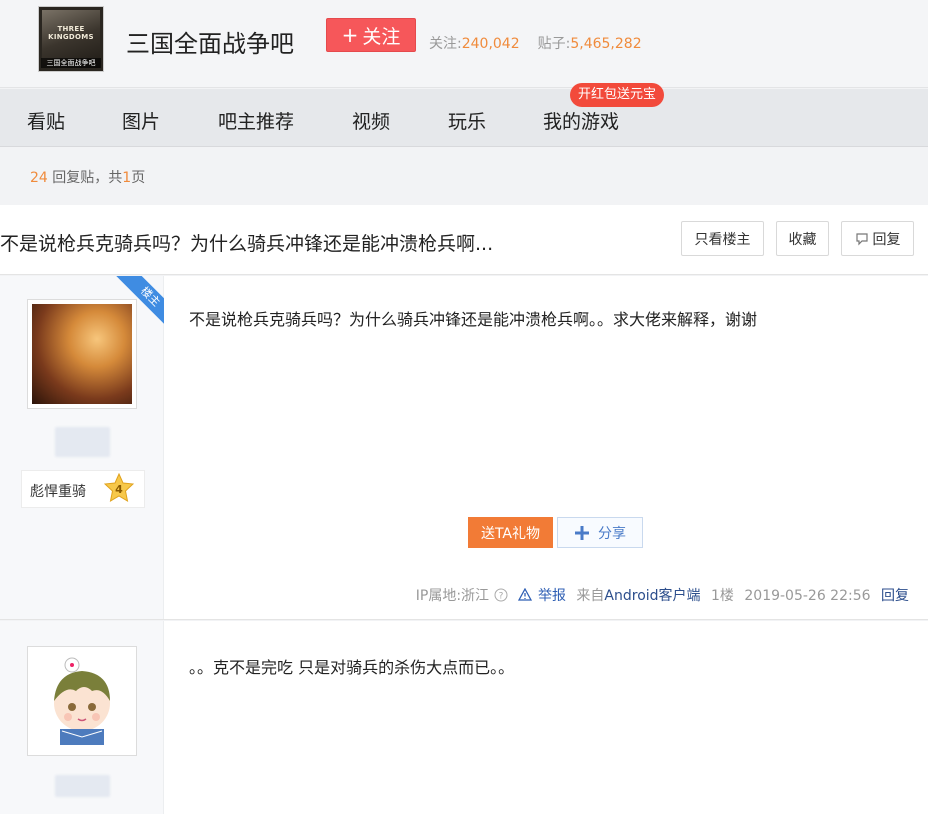 The width and height of the screenshot is (928, 814). I want to click on forum-logo: THREE KINGDOMS 三国全面战争吧, so click(71, 39).